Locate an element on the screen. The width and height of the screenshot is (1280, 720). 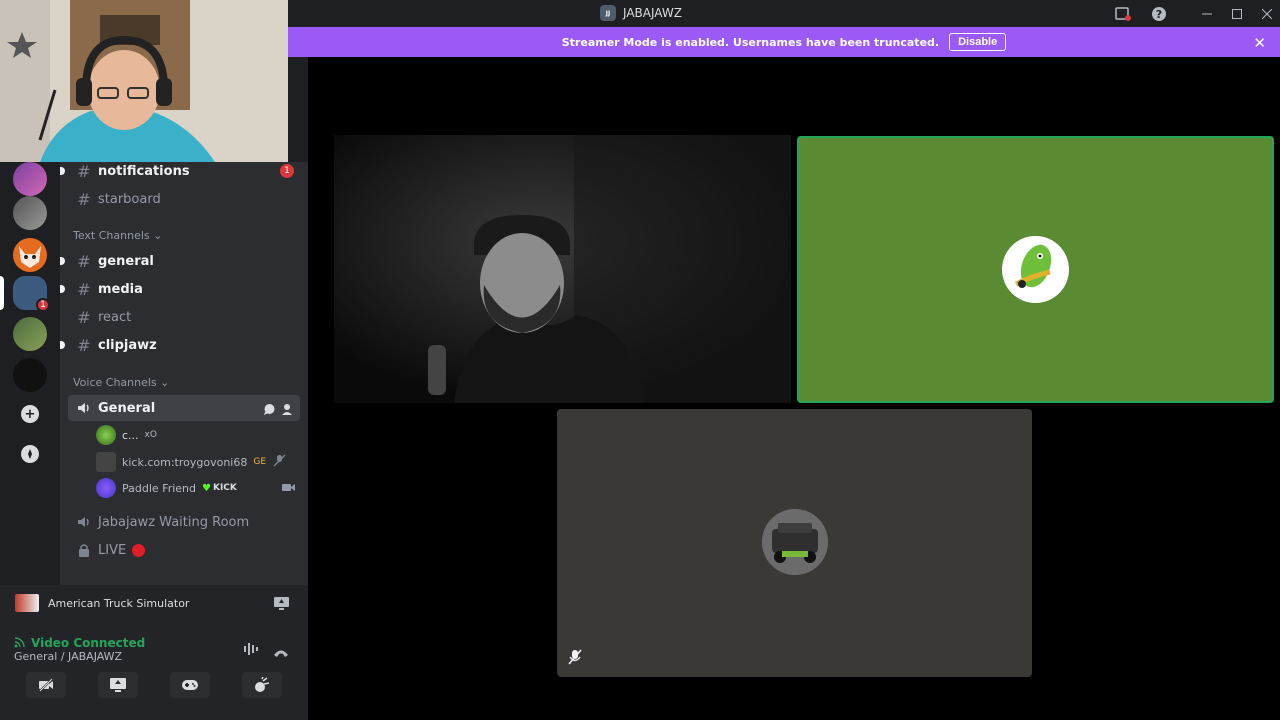
category-label: Voice Channels is located at coordinates (115, 382).